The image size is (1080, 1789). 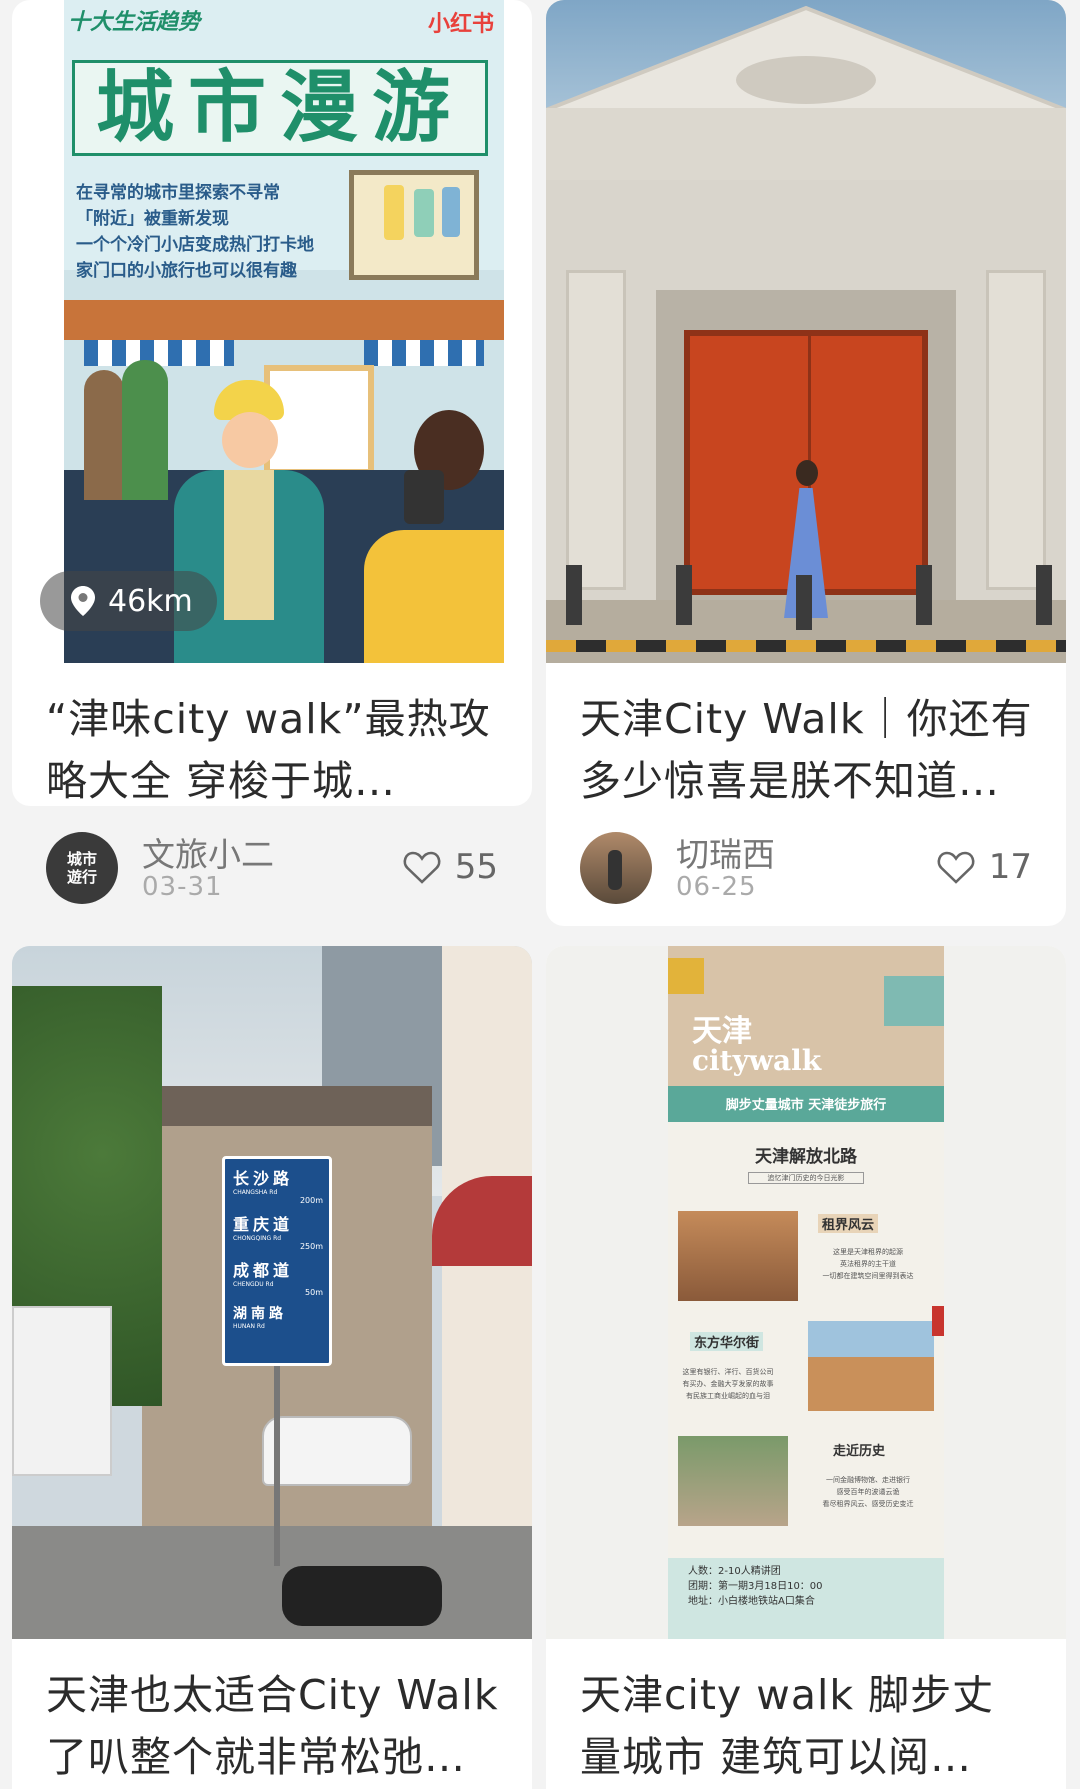 I want to click on note-meta: 切瑞西 06-25 17, so click(x=806, y=871).